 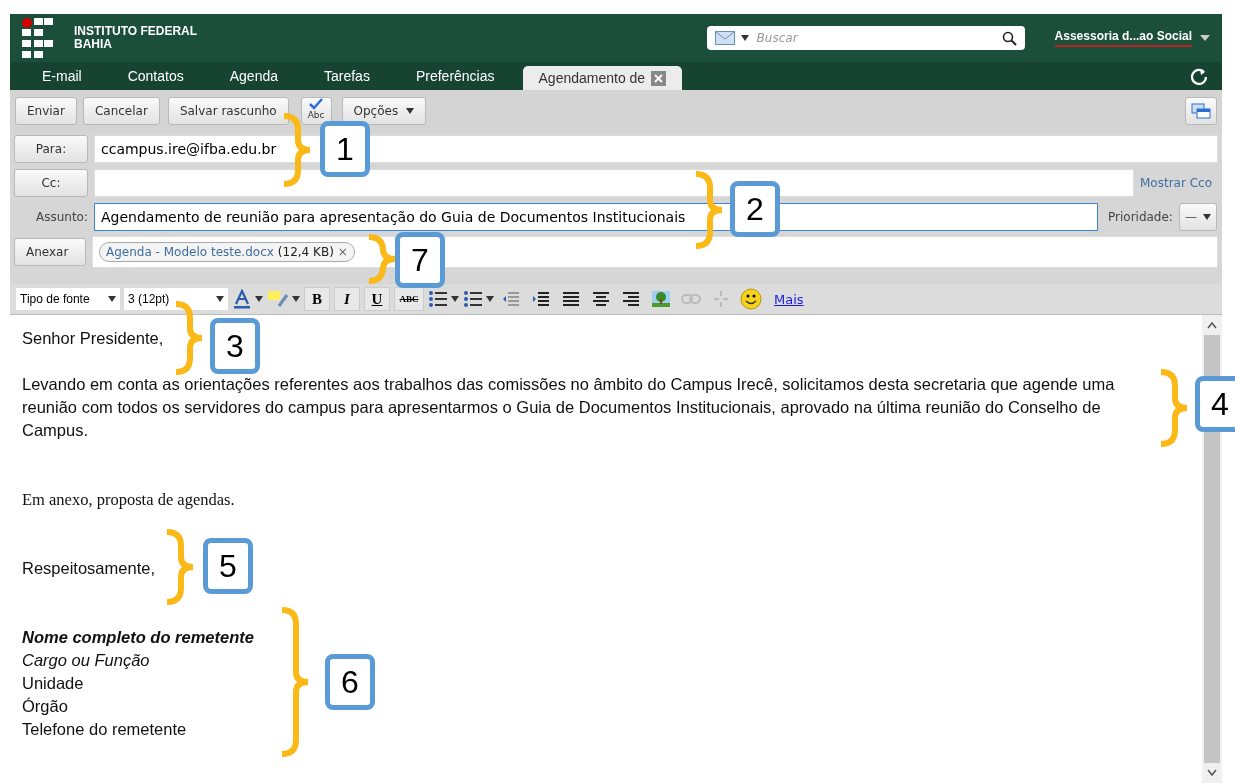 What do you see at coordinates (51, 183) in the screenshot?
I see `cc-button: Cc:` at bounding box center [51, 183].